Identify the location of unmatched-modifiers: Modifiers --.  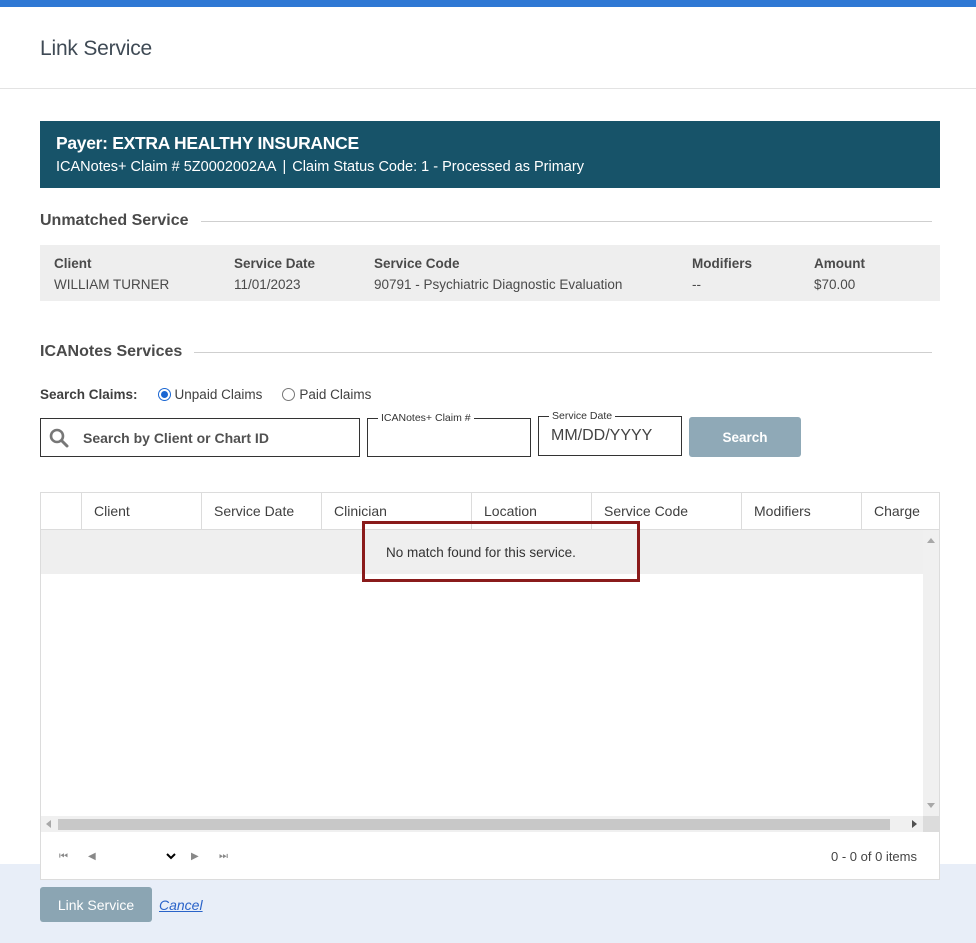
(722, 274).